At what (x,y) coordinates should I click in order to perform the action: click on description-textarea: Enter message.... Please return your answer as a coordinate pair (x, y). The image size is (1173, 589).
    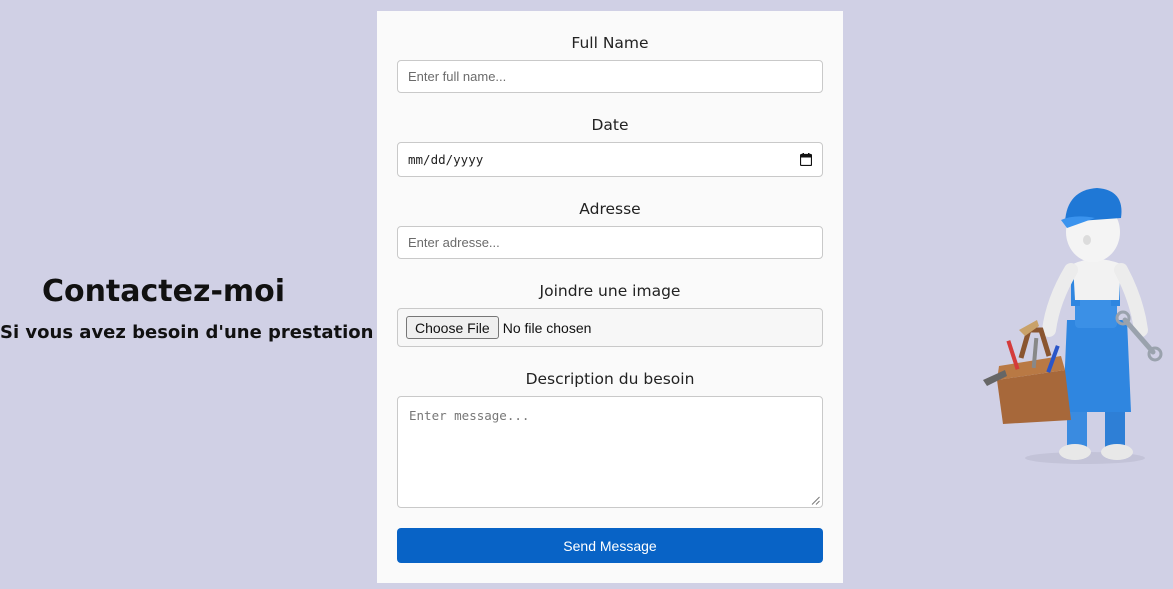
    Looking at the image, I should click on (610, 452).